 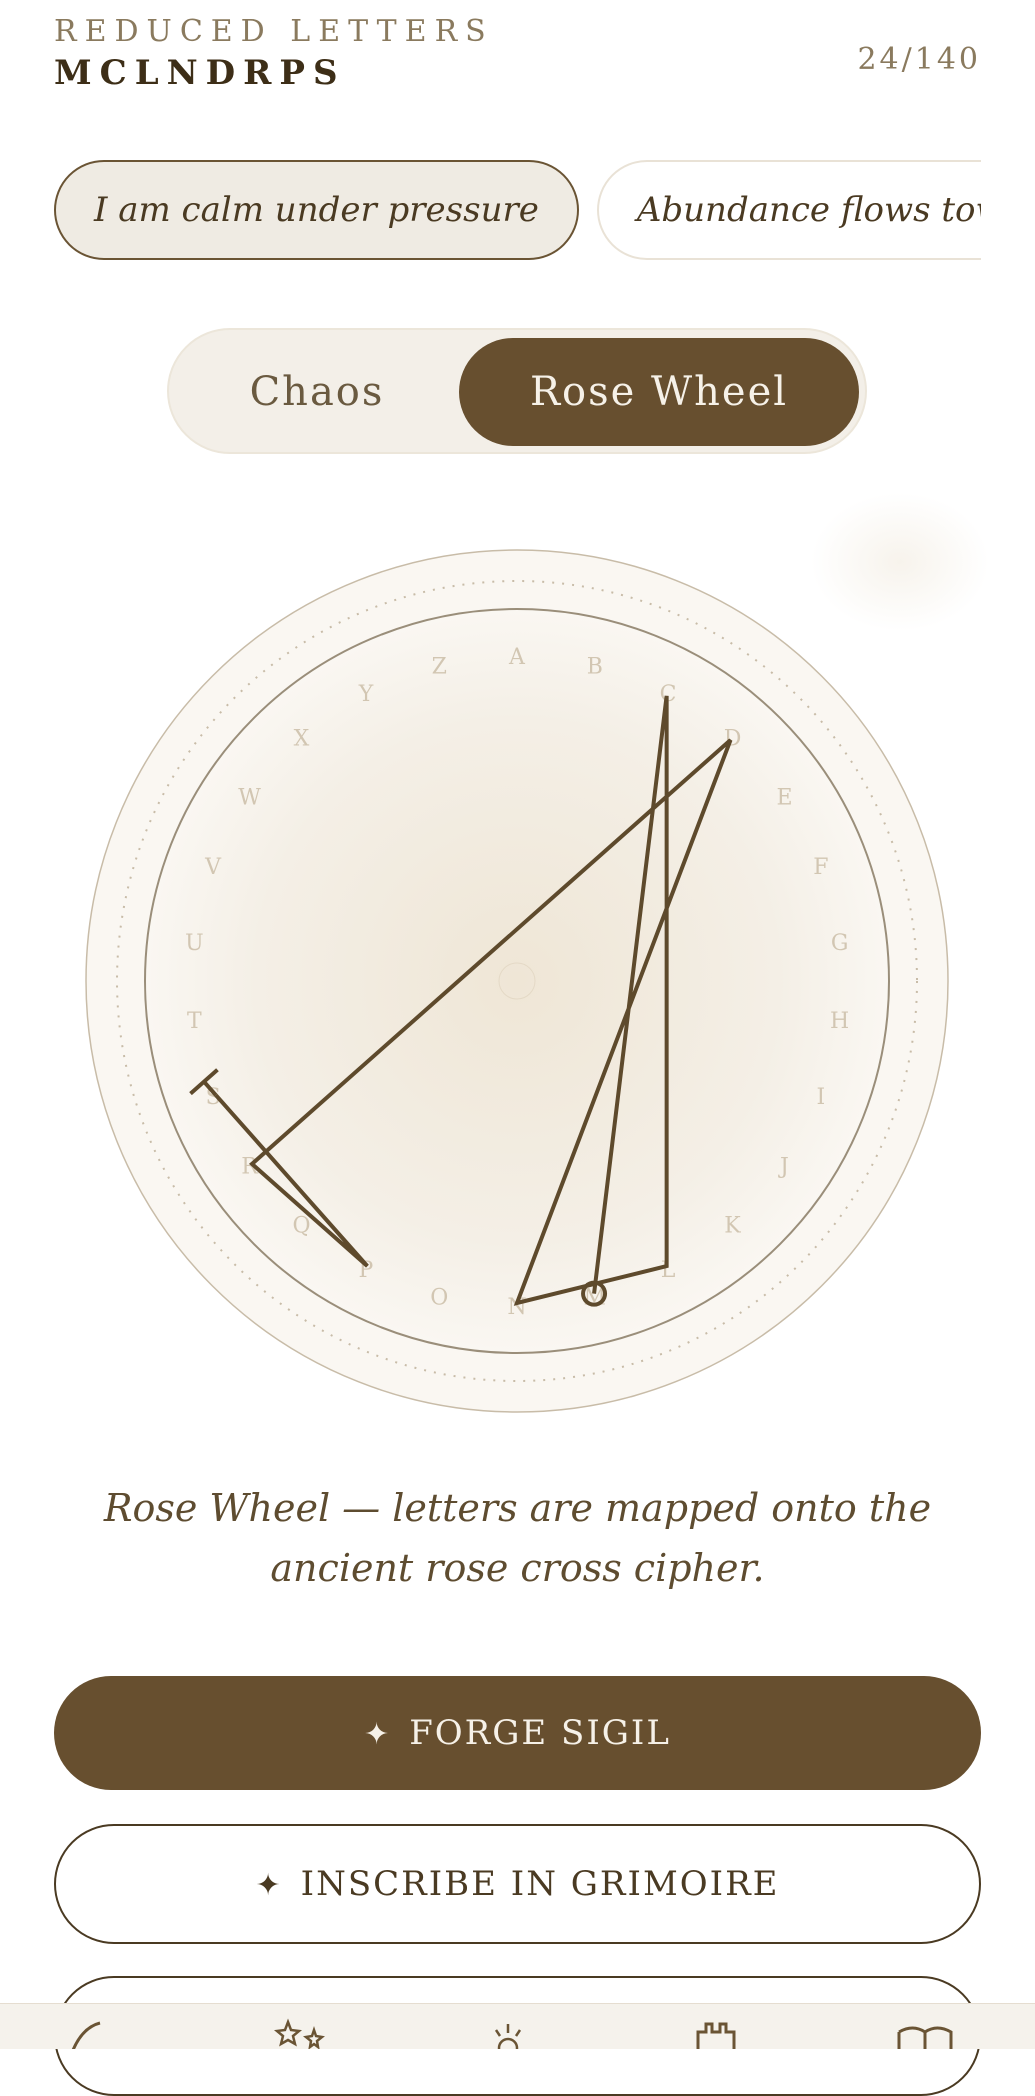 I want to click on wheel-letter-z: Z, so click(x=439, y=666).